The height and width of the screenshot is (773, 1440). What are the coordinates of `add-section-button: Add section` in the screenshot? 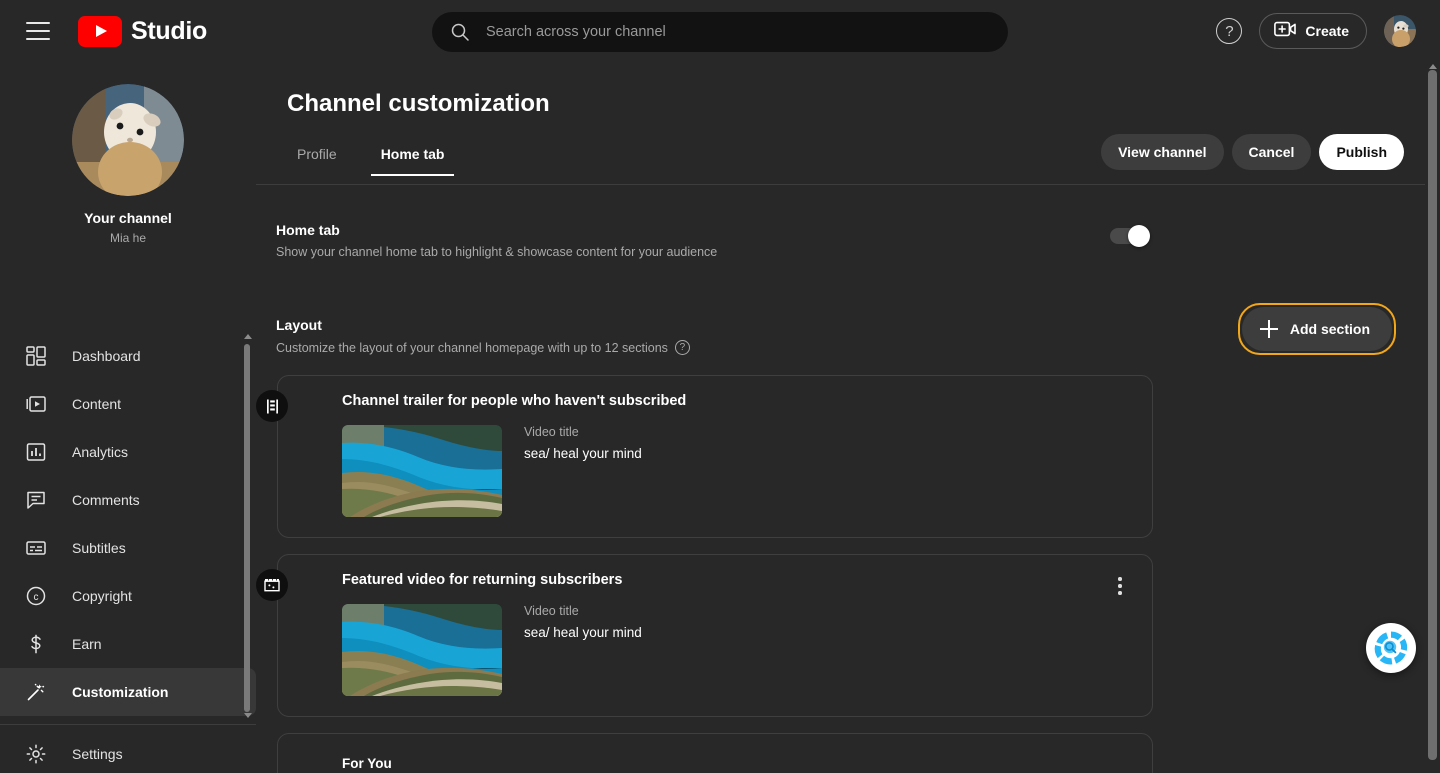 It's located at (1316, 329).